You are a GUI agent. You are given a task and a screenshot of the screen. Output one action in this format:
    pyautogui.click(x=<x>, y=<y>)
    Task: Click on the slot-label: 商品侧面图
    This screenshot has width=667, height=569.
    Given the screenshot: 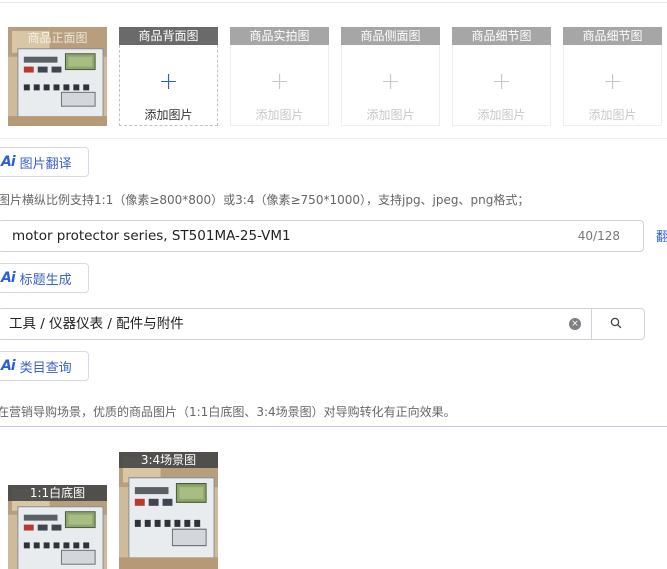 What is the action you would take?
    pyautogui.click(x=390, y=36)
    